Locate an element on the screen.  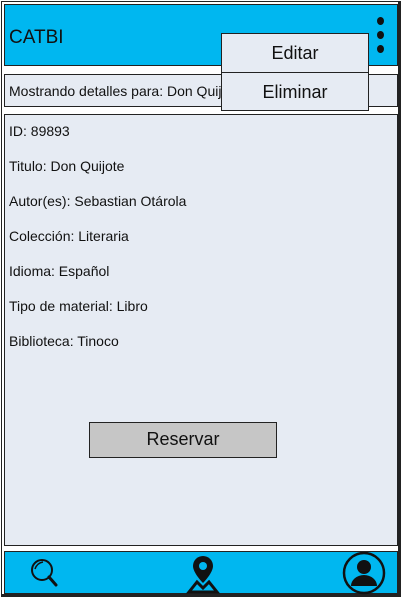
field-language: Idioma: Español is located at coordinates (59, 271).